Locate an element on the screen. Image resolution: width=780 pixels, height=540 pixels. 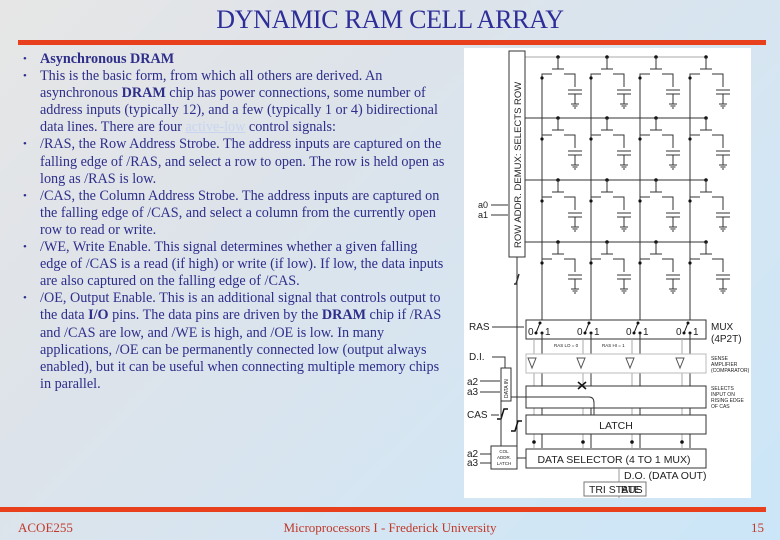
cell-array is located at coordinates (627, 187).